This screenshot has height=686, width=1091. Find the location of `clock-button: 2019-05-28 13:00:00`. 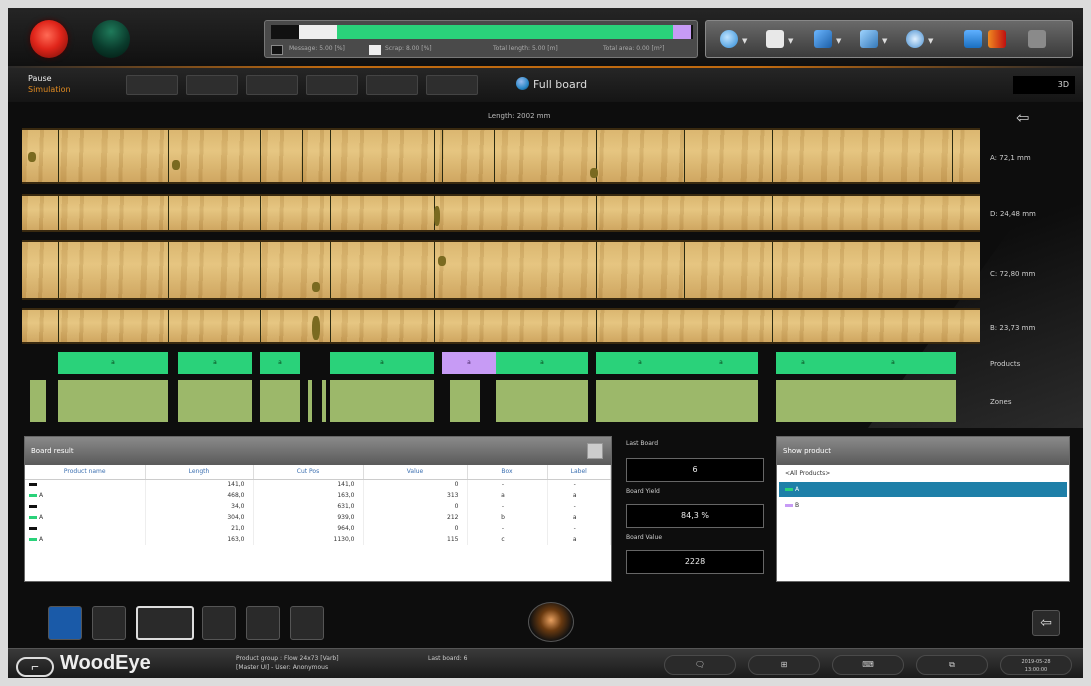

clock-button: 2019-05-28 13:00:00 is located at coordinates (1036, 665).